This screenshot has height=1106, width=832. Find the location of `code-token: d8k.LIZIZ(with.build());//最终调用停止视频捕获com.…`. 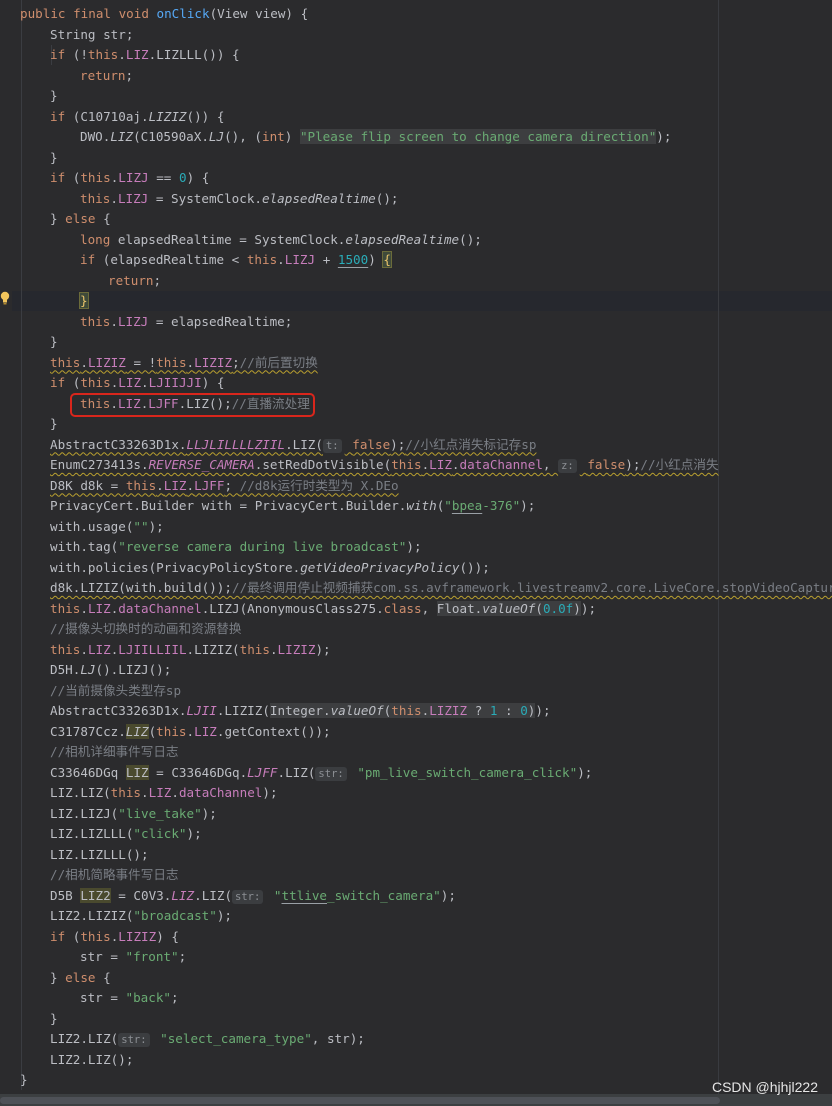

code-token: d8k.LIZIZ(with.build());//最终调用停止视频捕获com.… is located at coordinates (441, 587).